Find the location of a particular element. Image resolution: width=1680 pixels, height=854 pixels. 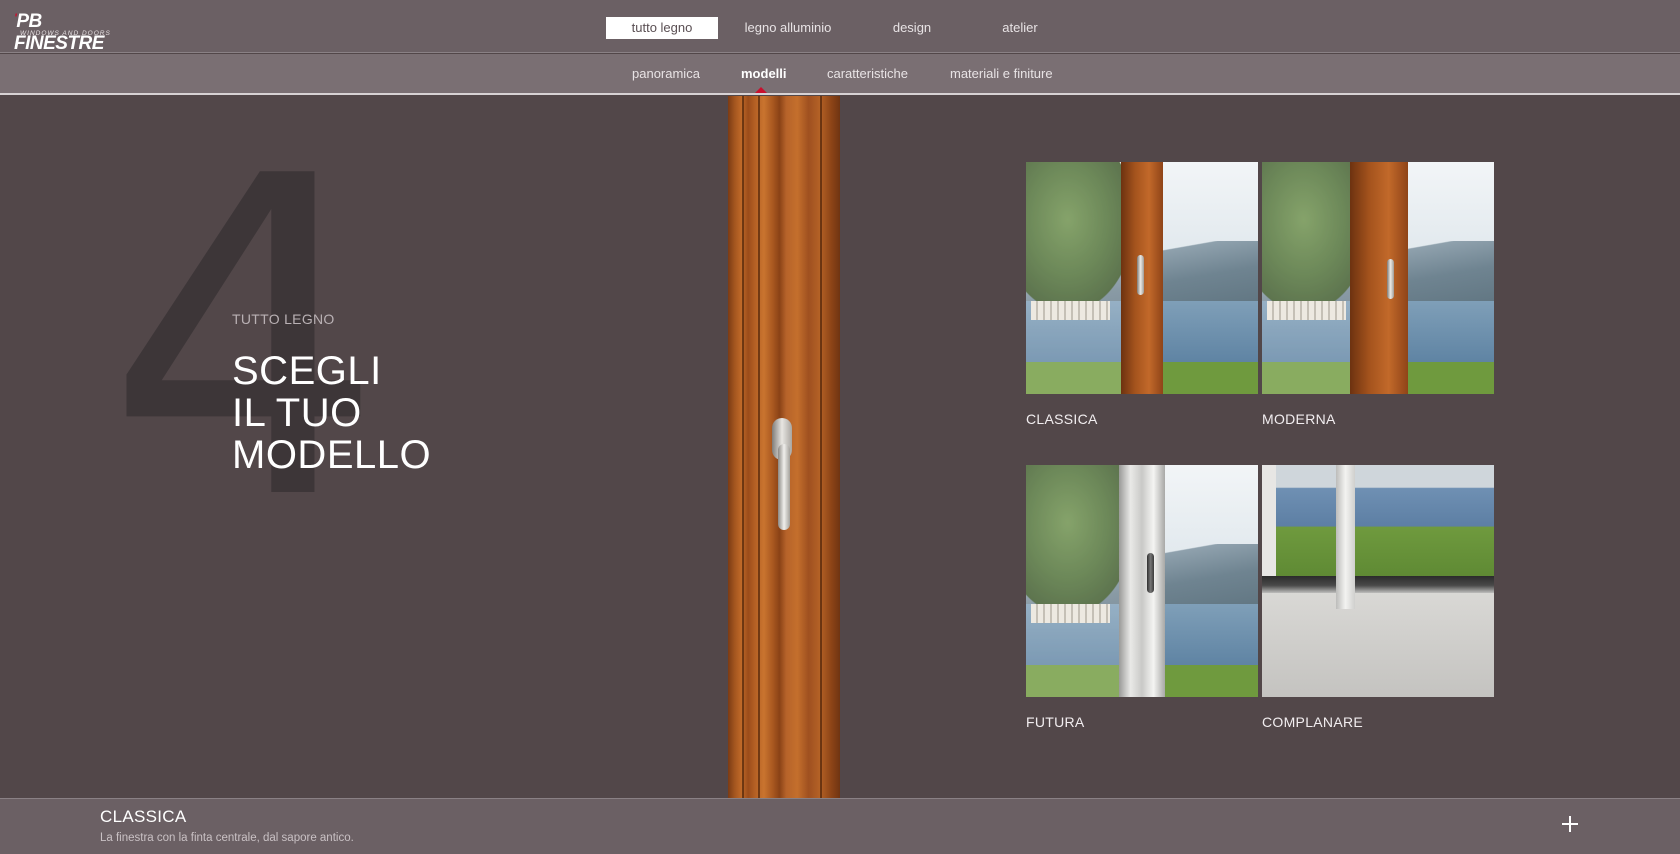

selected-model-title: CLASSICA is located at coordinates (143, 816).